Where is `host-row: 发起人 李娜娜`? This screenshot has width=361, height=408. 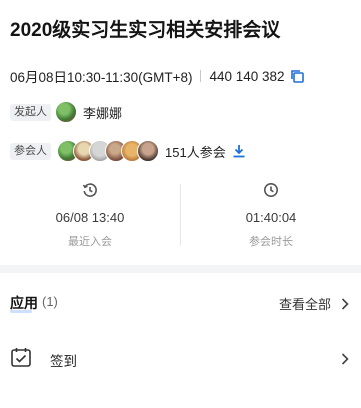
host-row: 发起人 李娜娜 is located at coordinates (66, 112).